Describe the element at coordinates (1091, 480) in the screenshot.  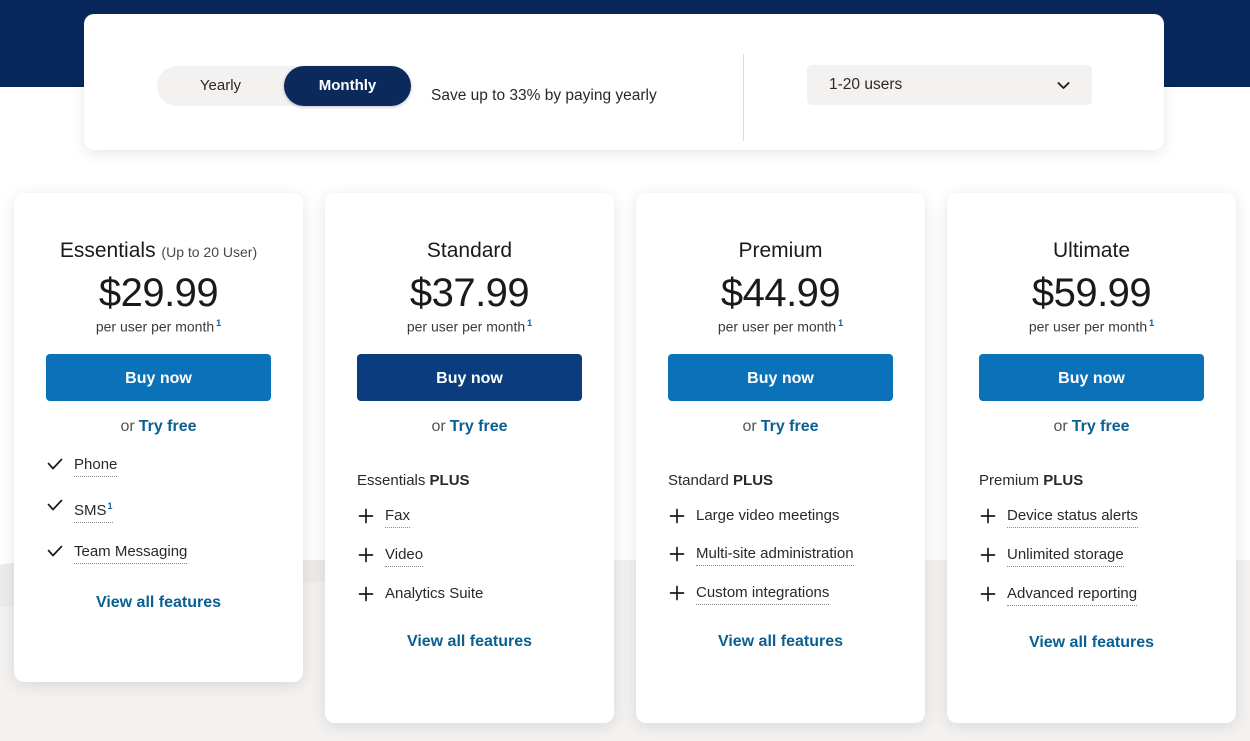
I see `plus-heading-ultimate: Premium PLUS` at that location.